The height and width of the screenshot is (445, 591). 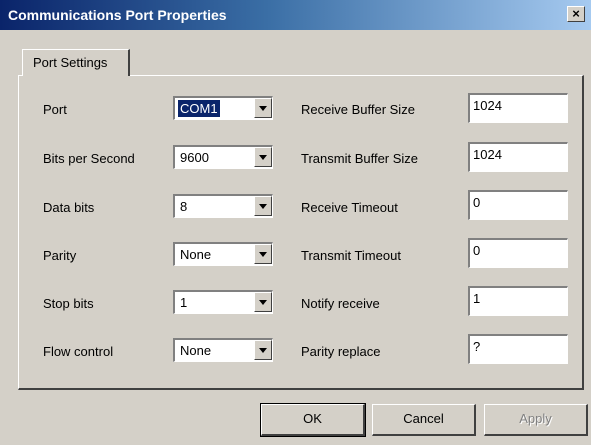 What do you see at coordinates (223, 206) in the screenshot?
I see `data-bits-select: 8` at bounding box center [223, 206].